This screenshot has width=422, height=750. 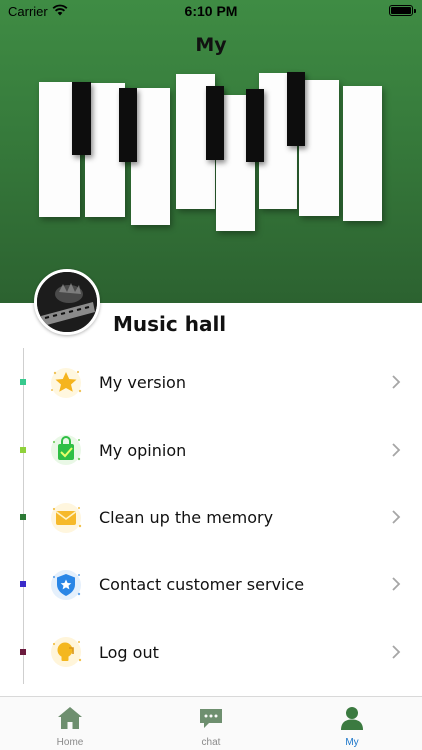 I want to click on menu-item-clean-memory: Clean up the memory, so click(x=211, y=517).